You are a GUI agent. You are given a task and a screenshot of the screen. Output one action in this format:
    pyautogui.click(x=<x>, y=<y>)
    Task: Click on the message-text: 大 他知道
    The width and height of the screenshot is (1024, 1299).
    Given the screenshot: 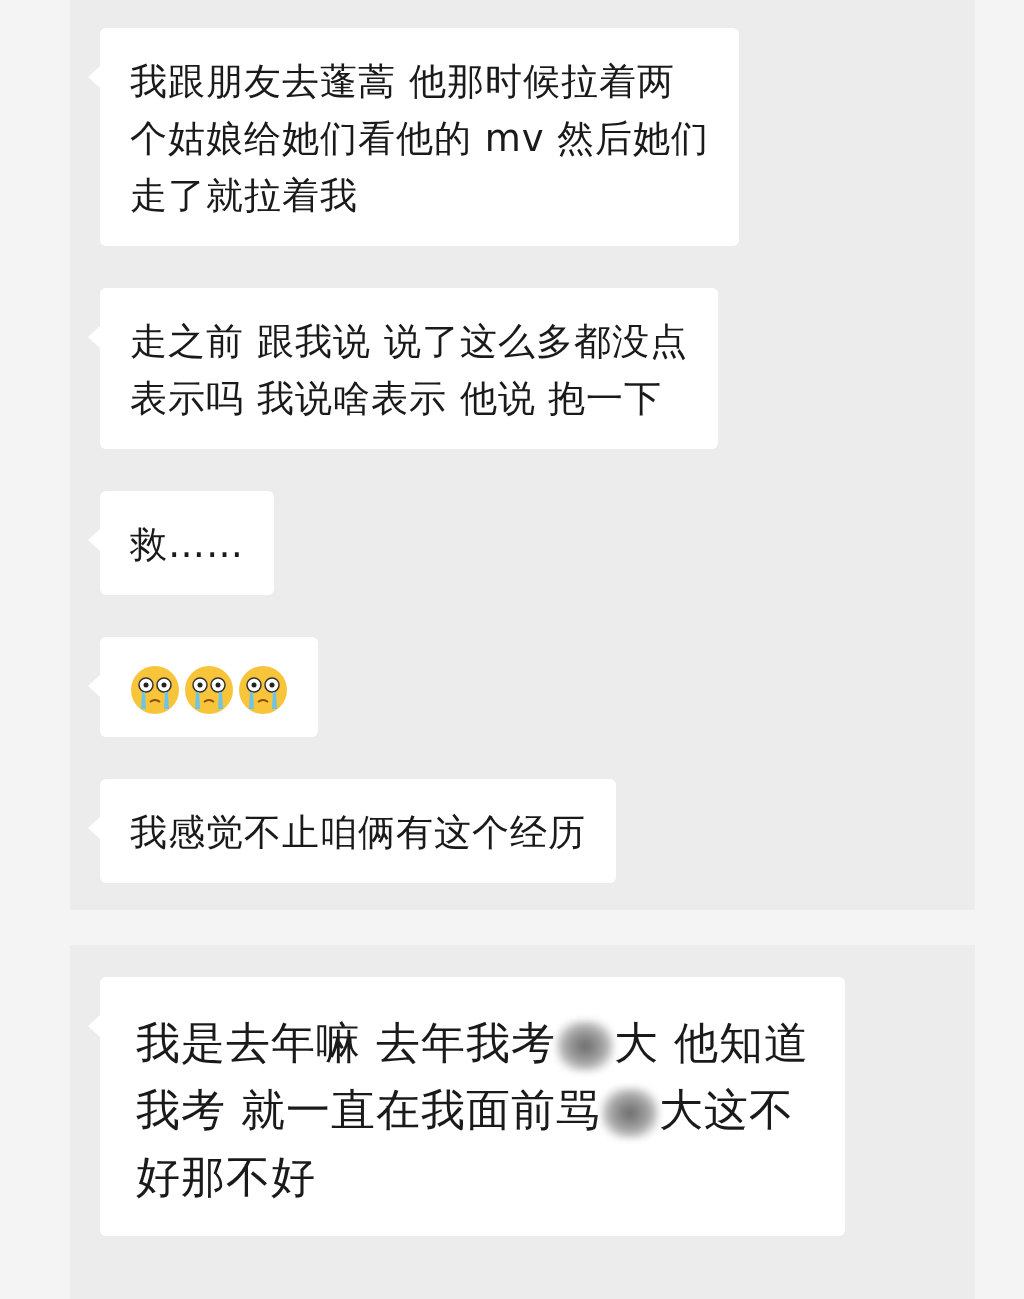 What is the action you would take?
    pyautogui.click(x=711, y=1042)
    